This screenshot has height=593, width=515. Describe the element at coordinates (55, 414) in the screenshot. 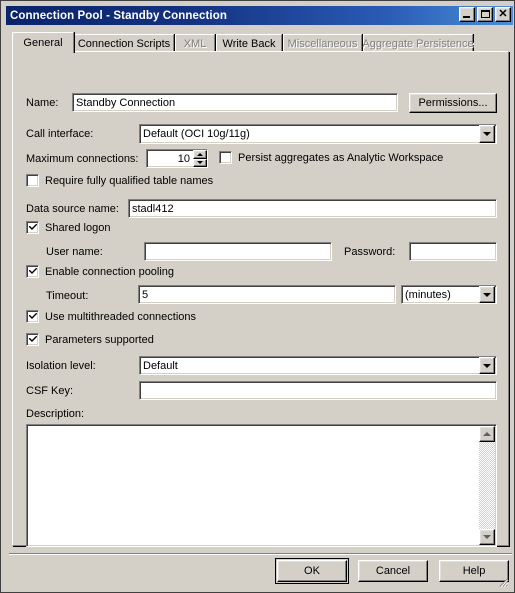

I see `description-label: Description:` at that location.